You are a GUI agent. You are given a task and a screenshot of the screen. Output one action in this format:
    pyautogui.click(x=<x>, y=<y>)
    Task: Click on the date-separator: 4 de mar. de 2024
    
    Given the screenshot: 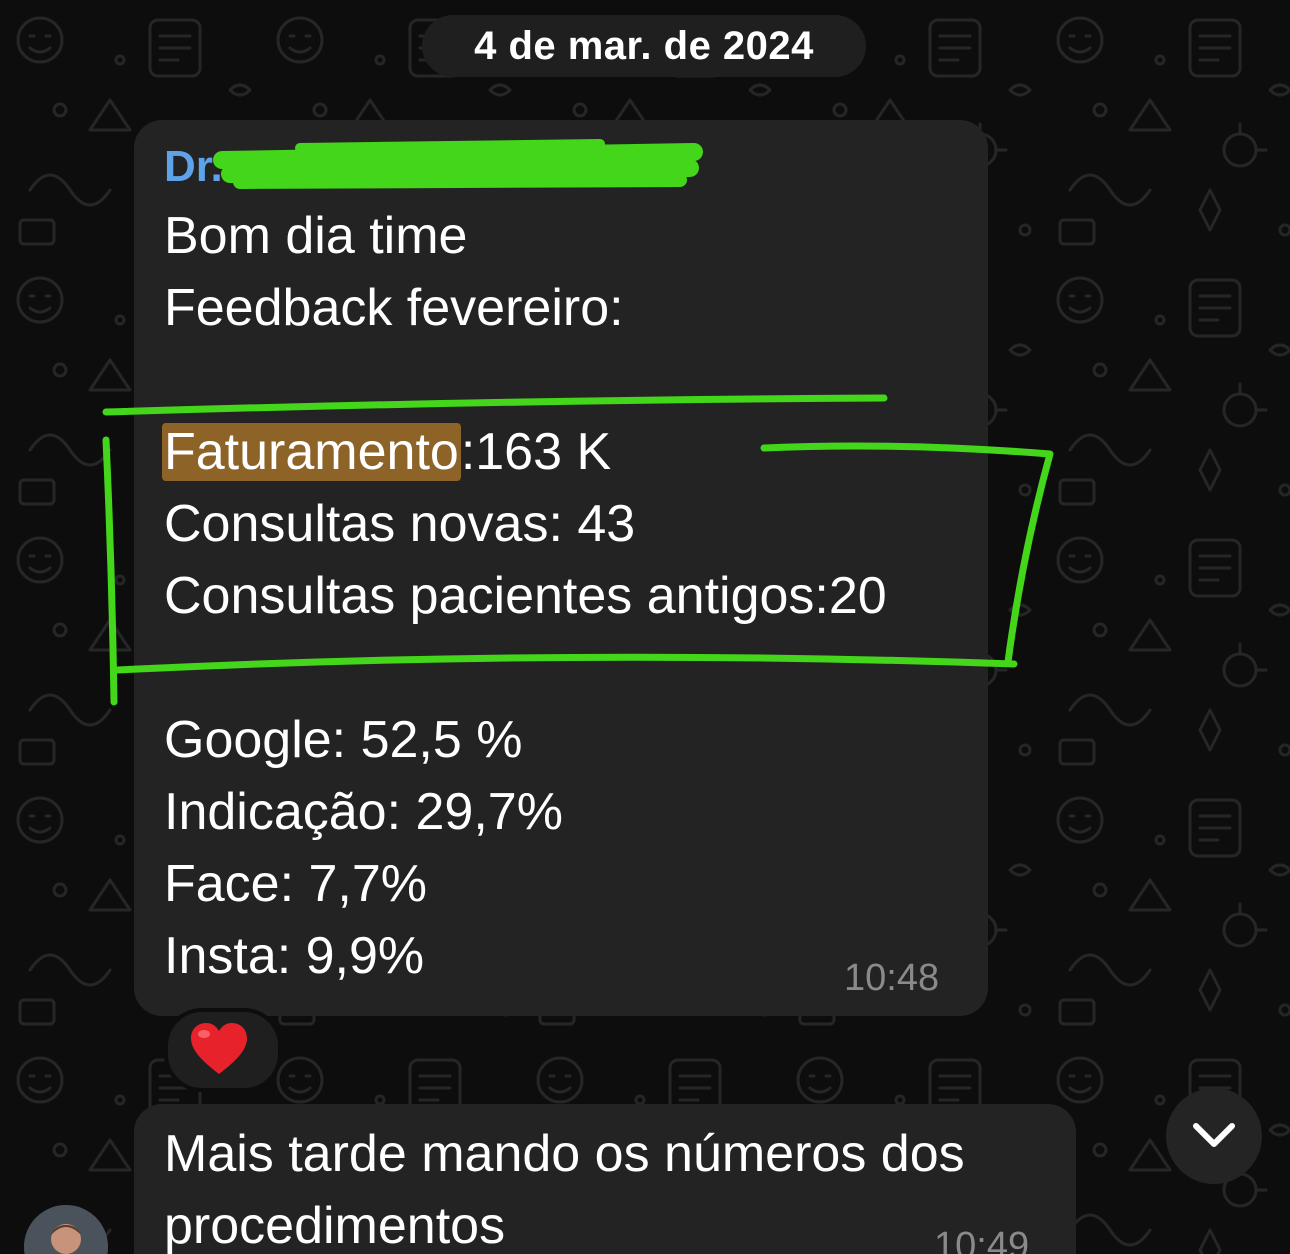 What is the action you would take?
    pyautogui.click(x=644, y=46)
    